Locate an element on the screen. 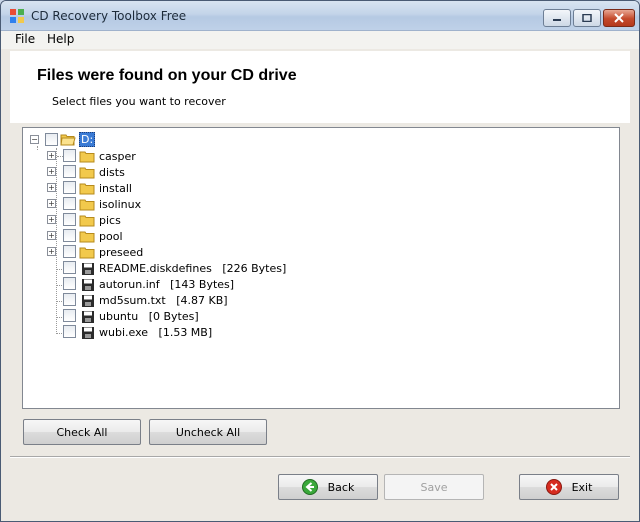 This screenshot has height=522, width=640. folder-label: install is located at coordinates (115, 188).